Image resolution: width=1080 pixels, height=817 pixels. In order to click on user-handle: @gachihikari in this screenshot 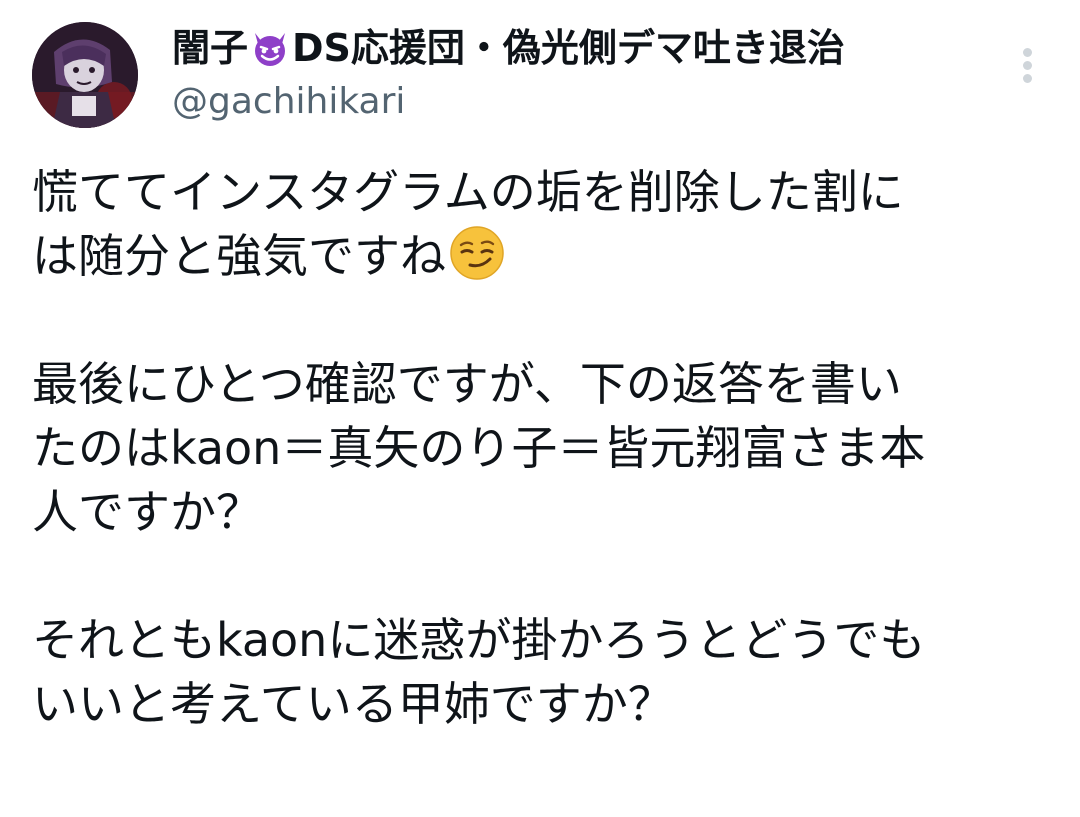, I will do `click(572, 102)`.